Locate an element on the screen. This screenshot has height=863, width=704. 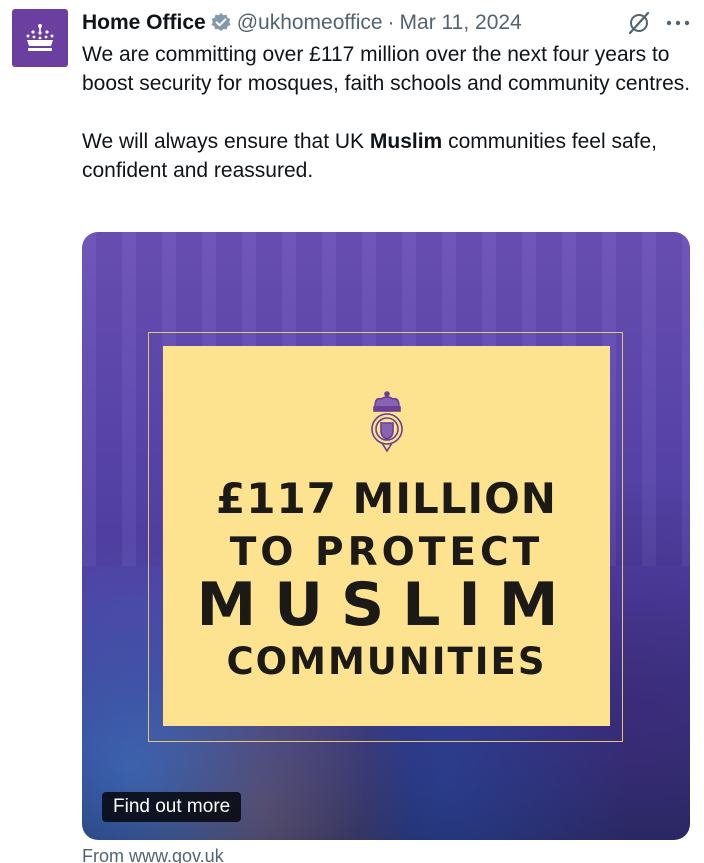
verified-badge-icon is located at coordinates (221, 23).